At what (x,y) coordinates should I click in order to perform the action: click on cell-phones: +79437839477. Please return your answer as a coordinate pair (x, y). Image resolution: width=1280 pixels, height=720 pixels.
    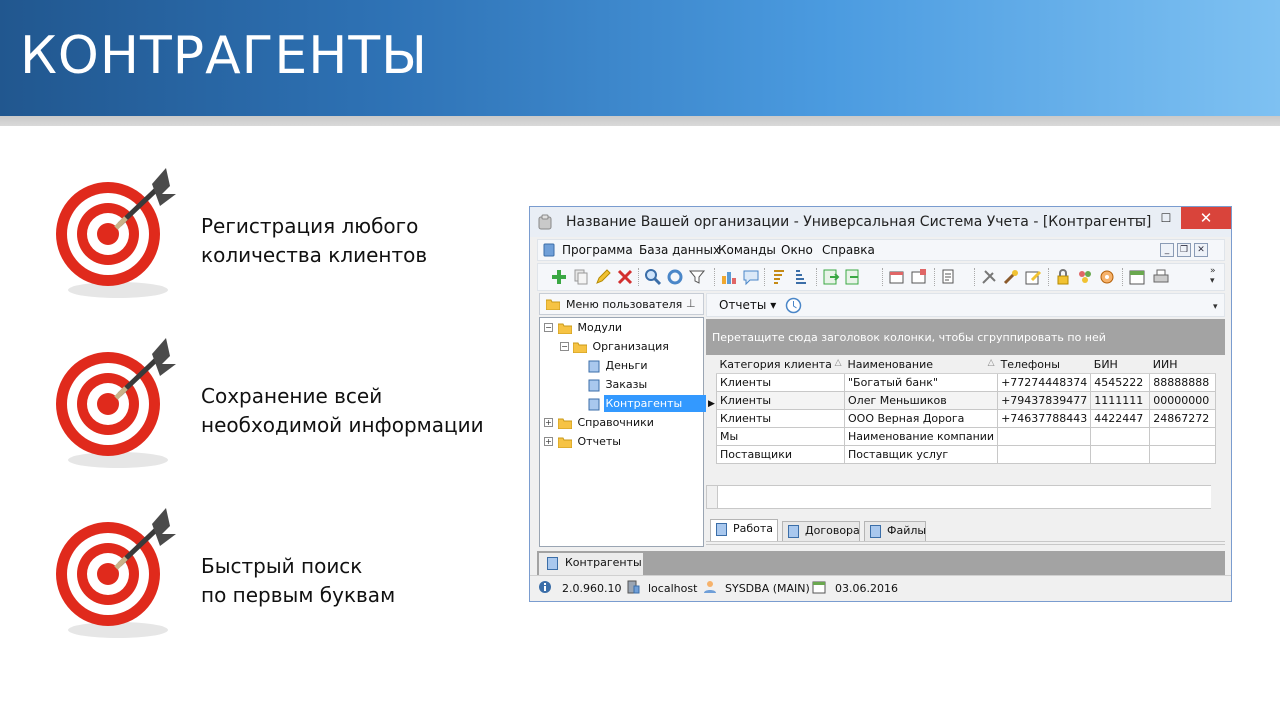
    Looking at the image, I should click on (1044, 400).